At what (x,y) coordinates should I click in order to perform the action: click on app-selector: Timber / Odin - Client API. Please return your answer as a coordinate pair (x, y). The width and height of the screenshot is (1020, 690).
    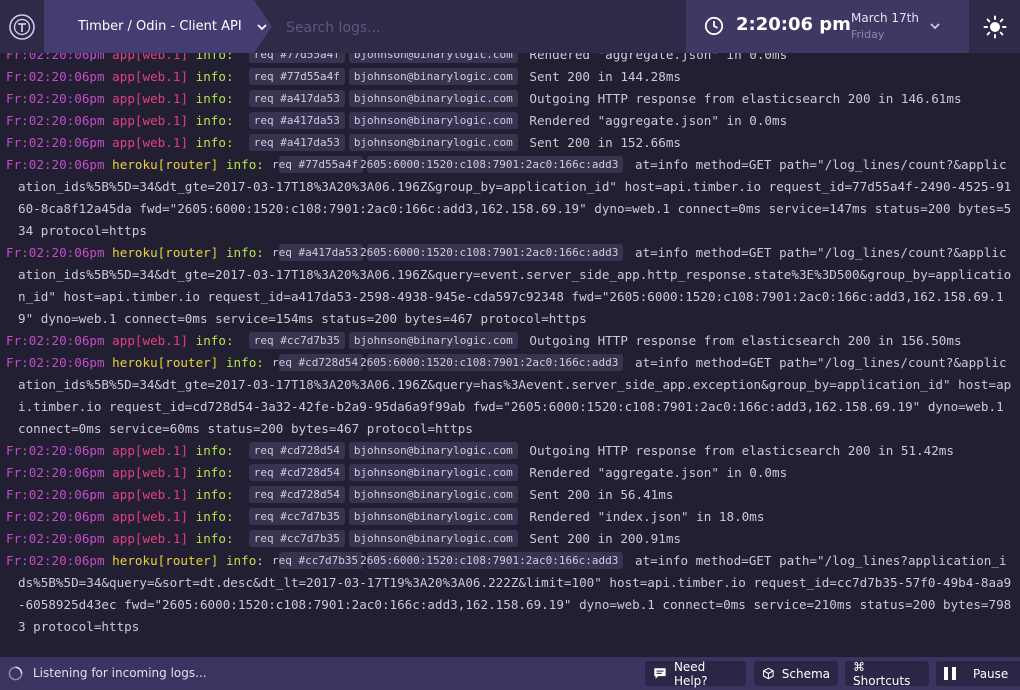
    Looking at the image, I should click on (158, 26).